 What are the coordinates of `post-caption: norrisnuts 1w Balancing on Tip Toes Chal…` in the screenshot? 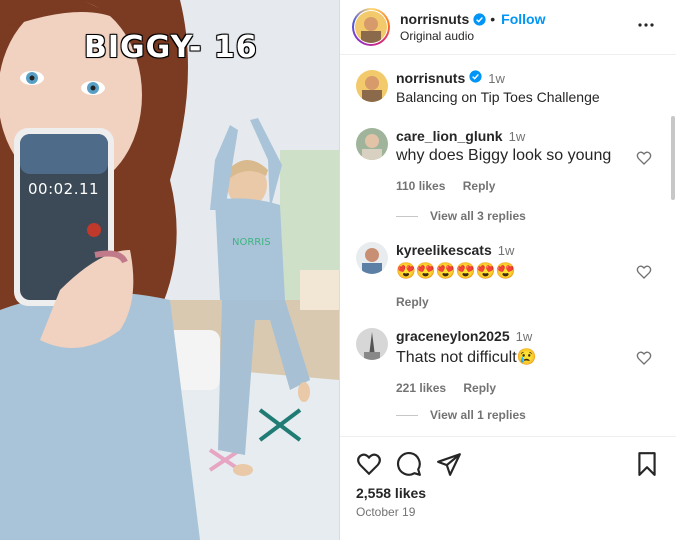 It's located at (506, 87).